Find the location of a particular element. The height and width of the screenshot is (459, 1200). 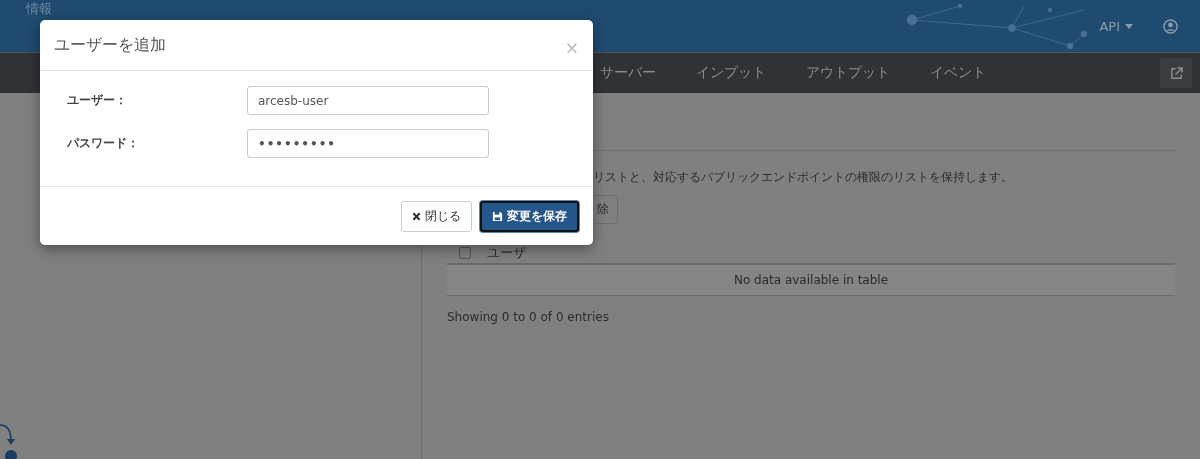

flow-arrow-drawing is located at coordinates (10, 440).